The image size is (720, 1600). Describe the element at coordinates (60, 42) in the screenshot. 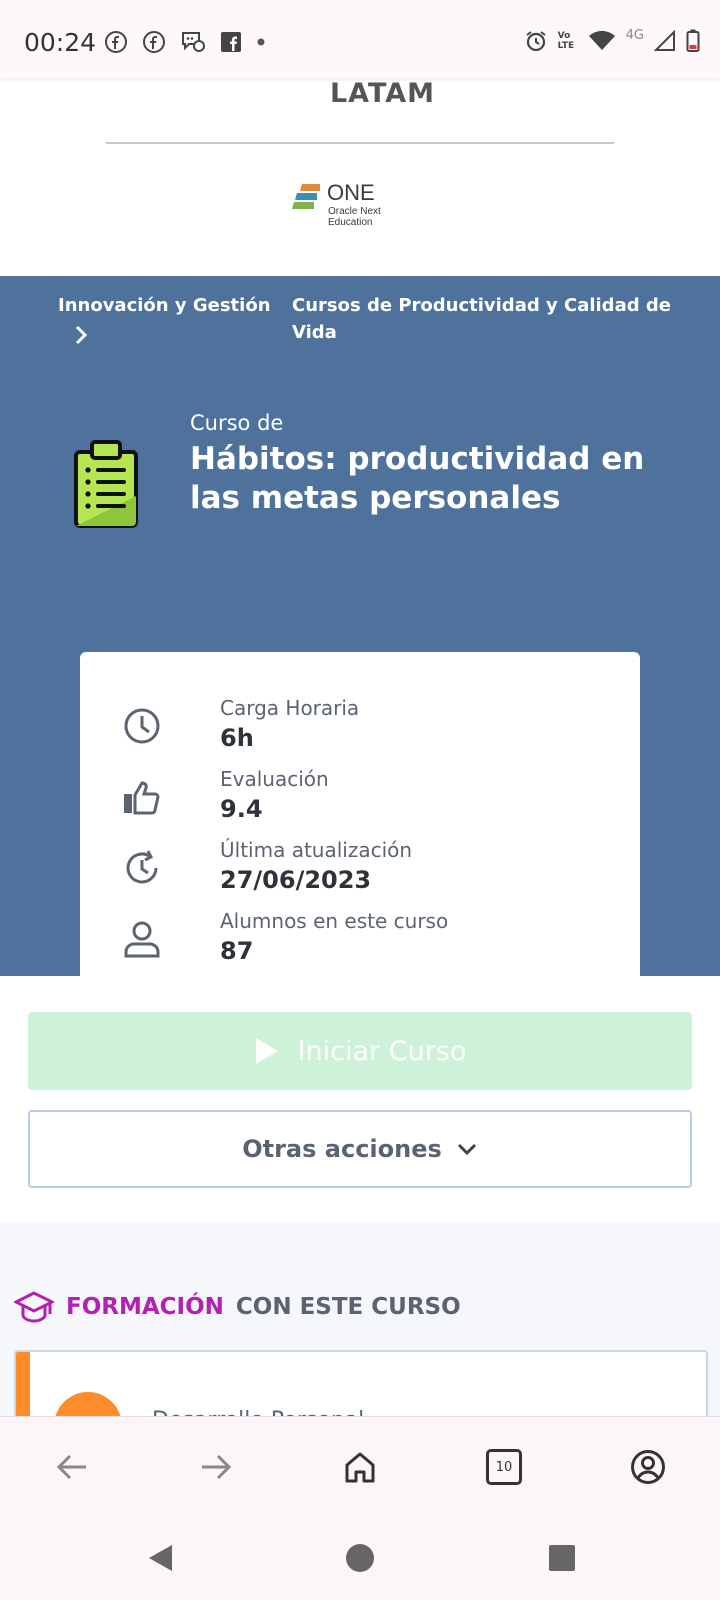

I see `status-time: 00:24` at that location.